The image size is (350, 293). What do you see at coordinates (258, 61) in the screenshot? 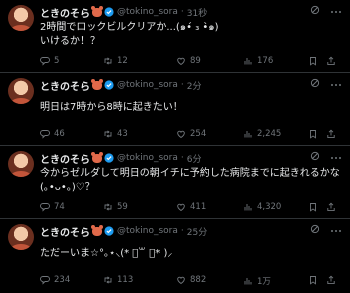
I see `views-button: 176` at bounding box center [258, 61].